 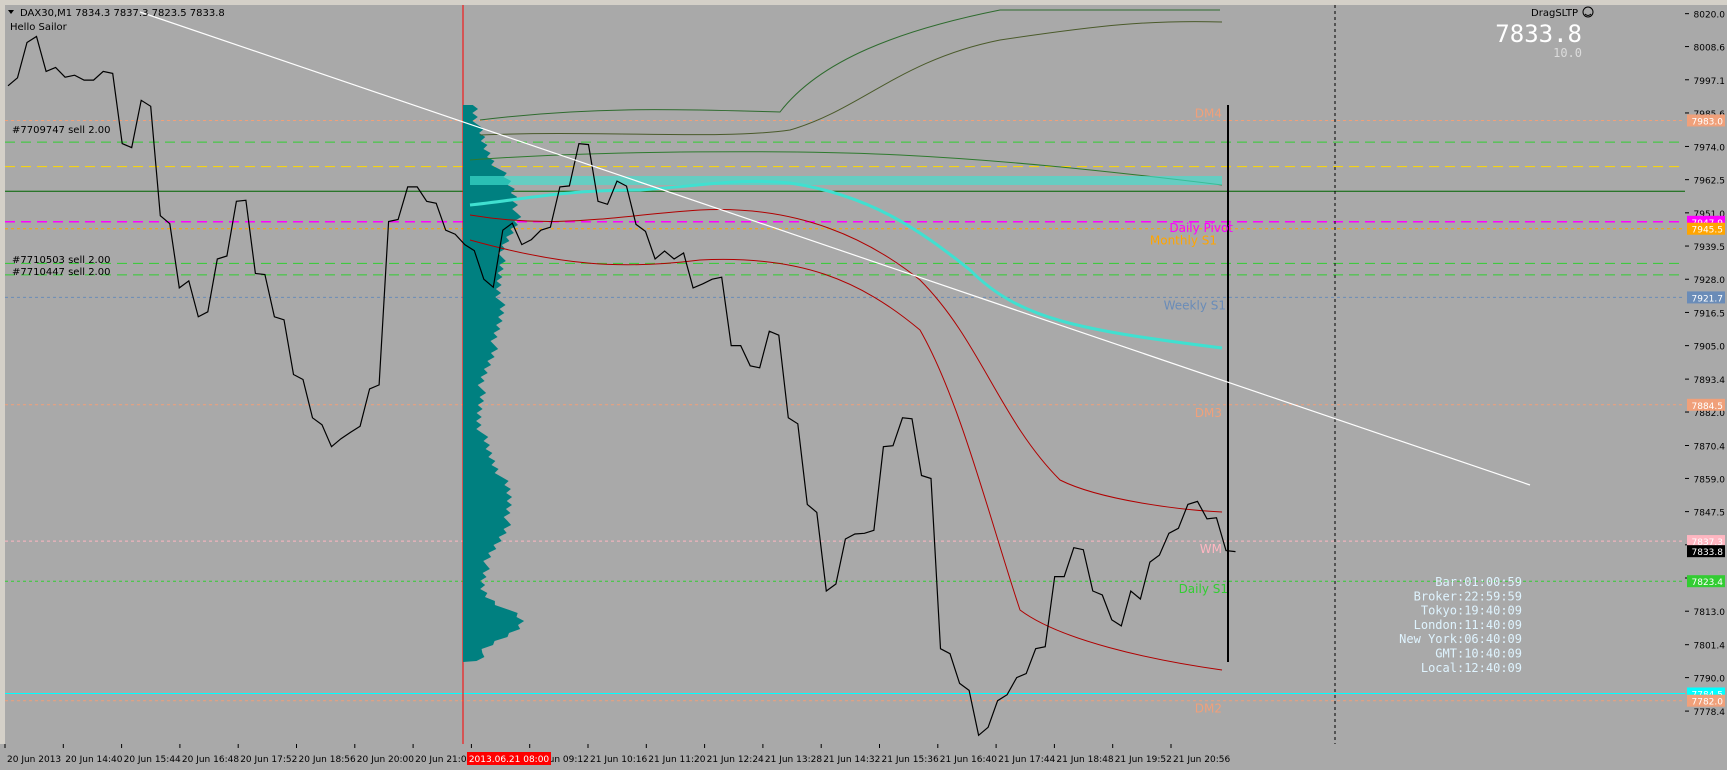 What do you see at coordinates (152, 760) in the screenshot?
I see `x-tick-label: 20 Jun 15:44` at bounding box center [152, 760].